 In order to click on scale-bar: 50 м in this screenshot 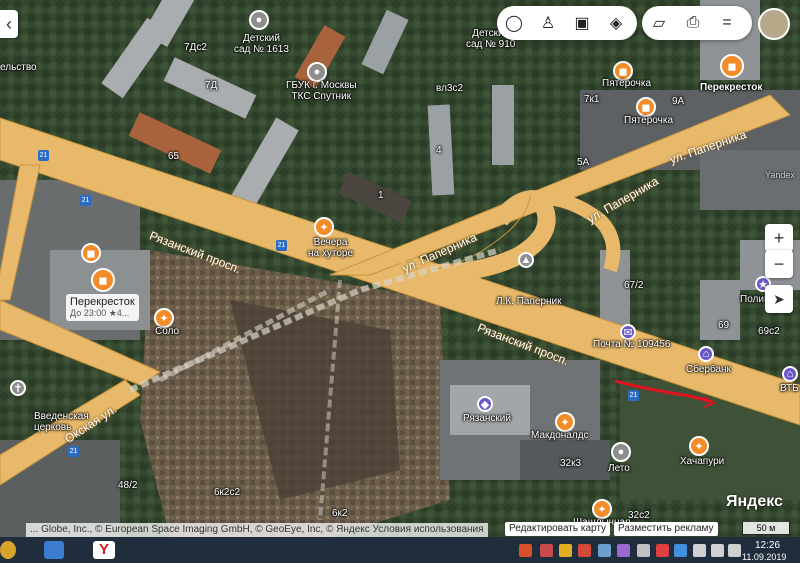, I will do `click(766, 528)`.